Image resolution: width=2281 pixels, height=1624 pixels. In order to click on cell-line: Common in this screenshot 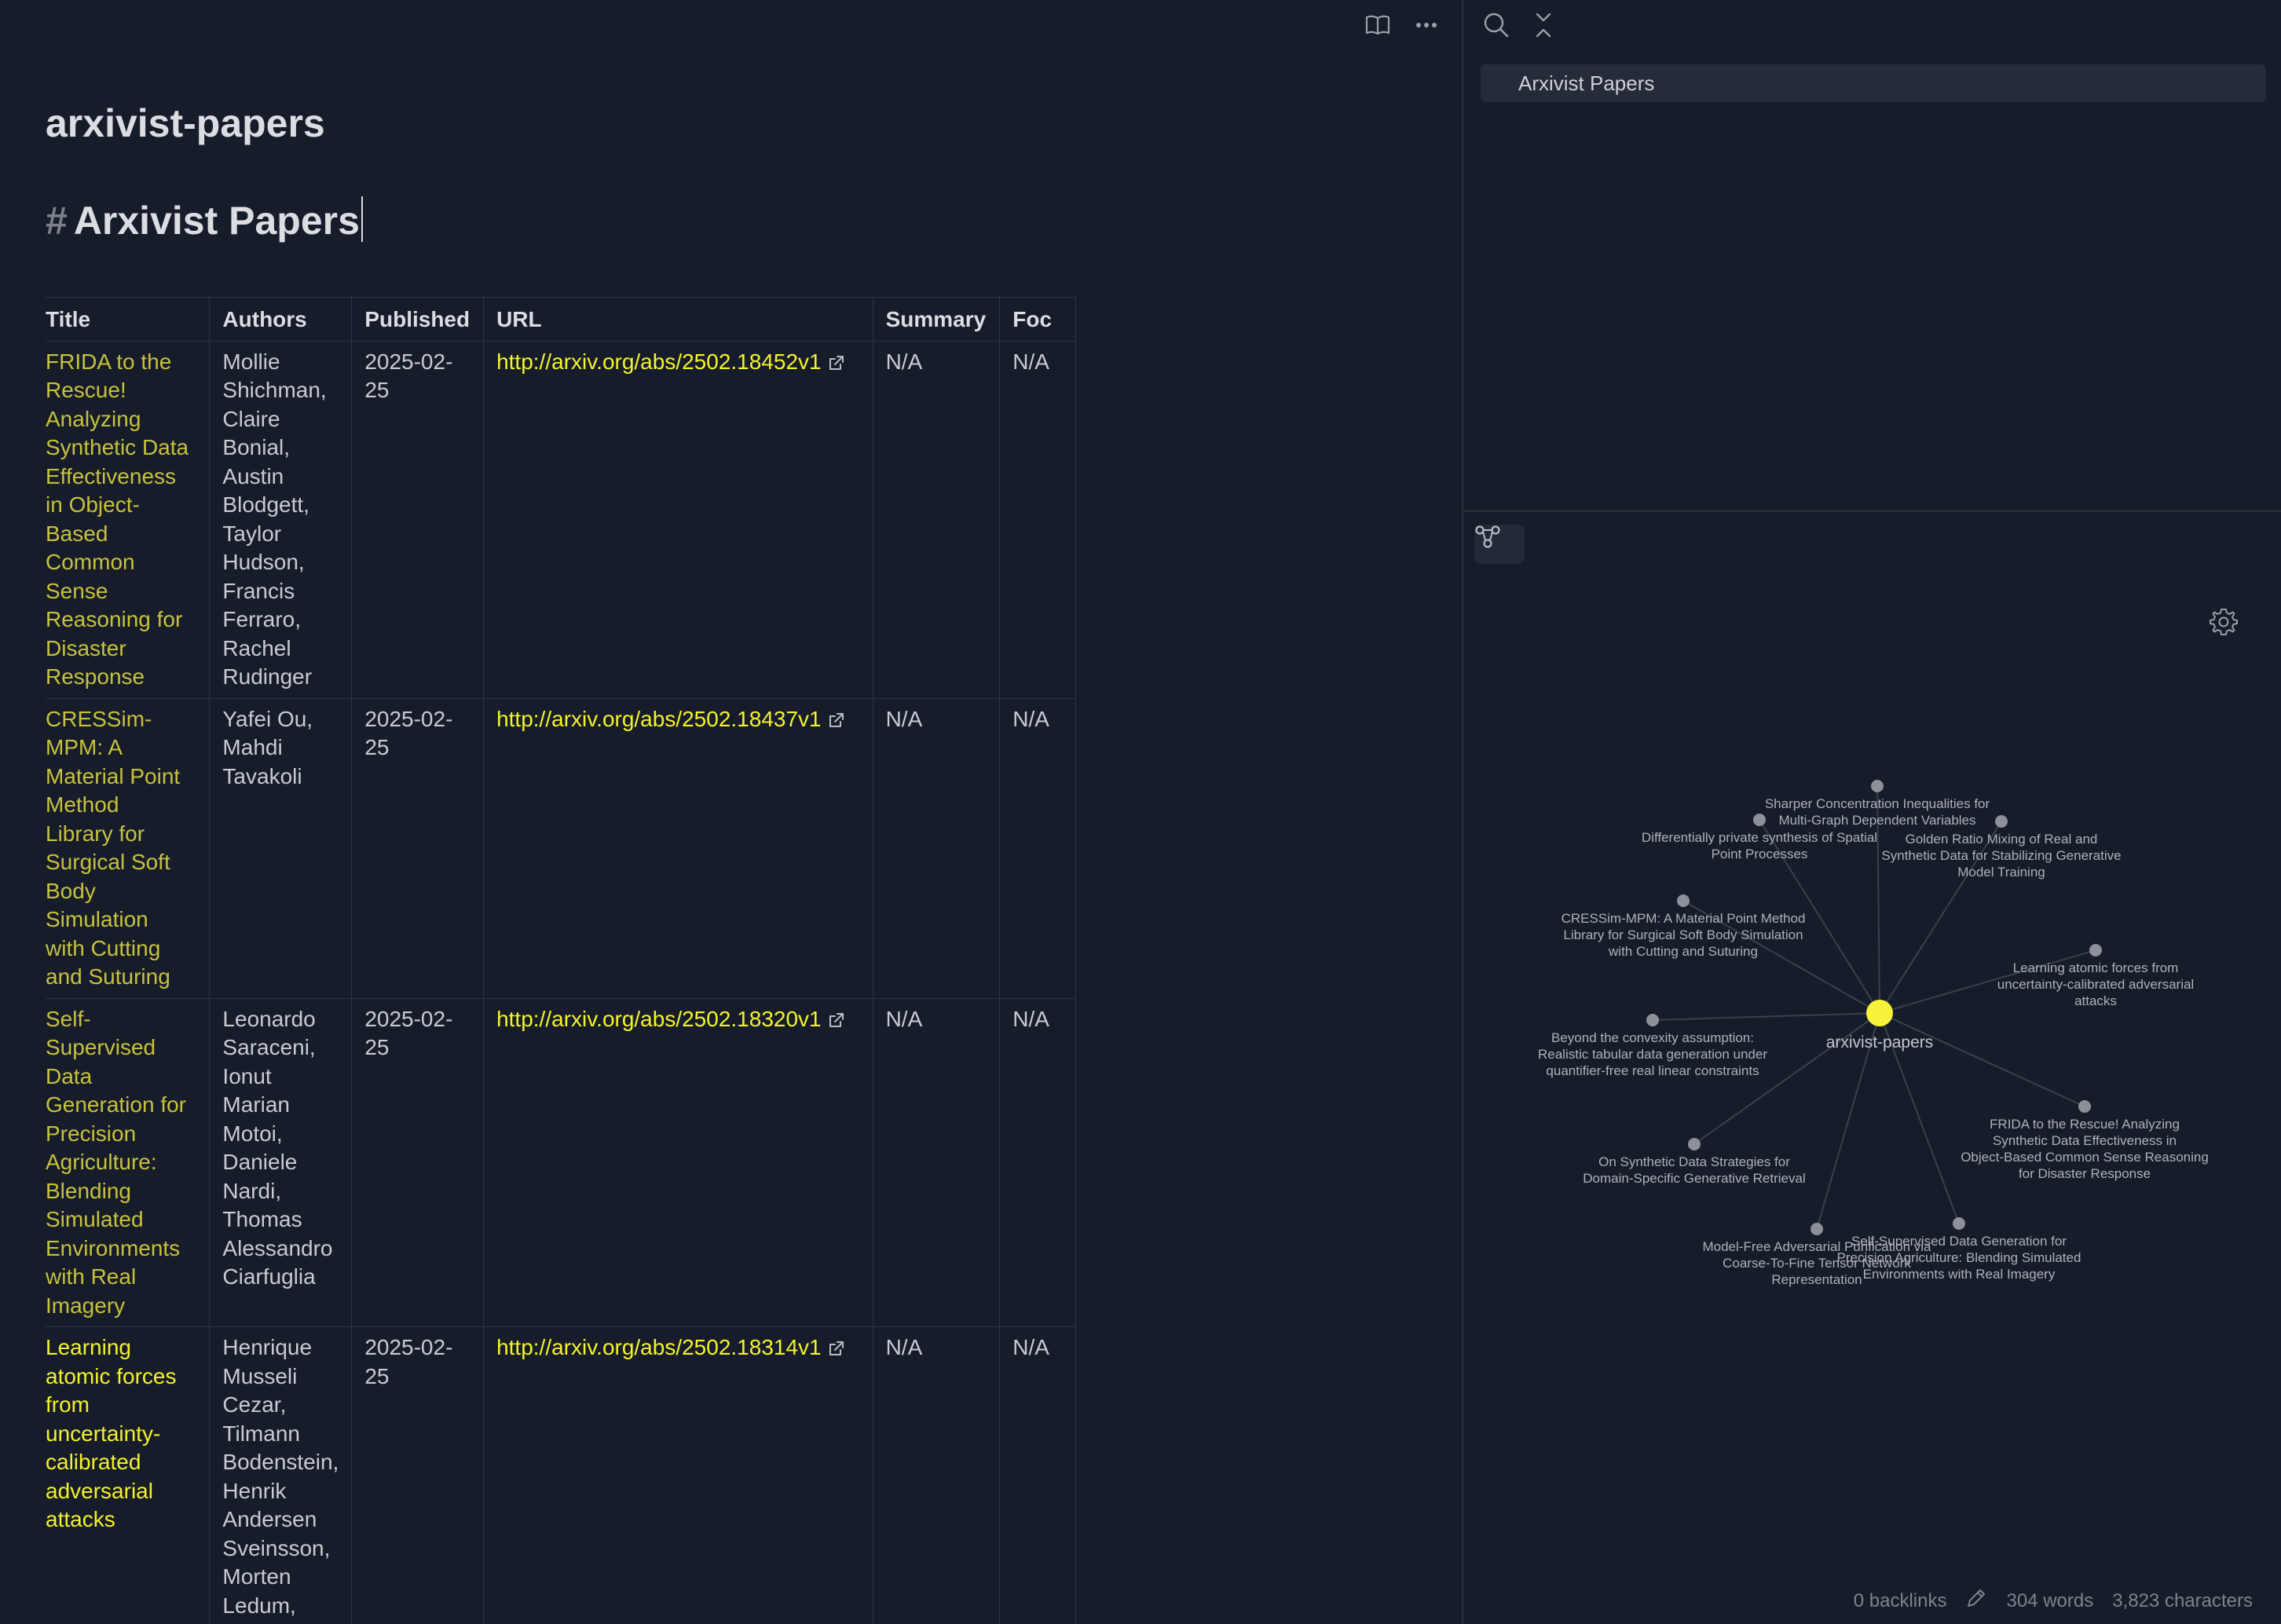, I will do `click(91, 562)`.